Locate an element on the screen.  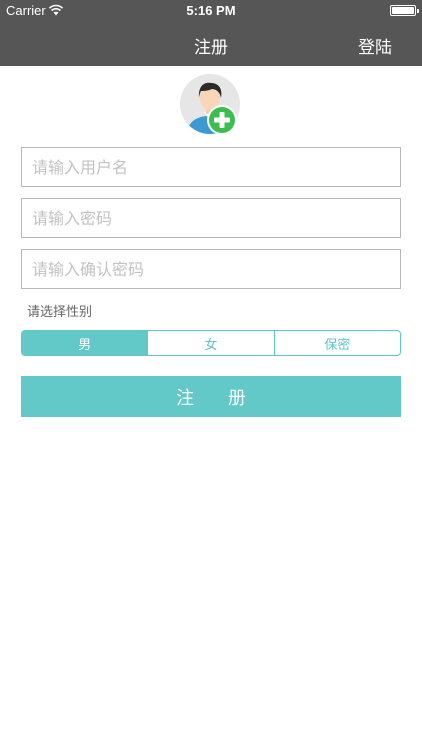
gender-option-female: 女 is located at coordinates (211, 343).